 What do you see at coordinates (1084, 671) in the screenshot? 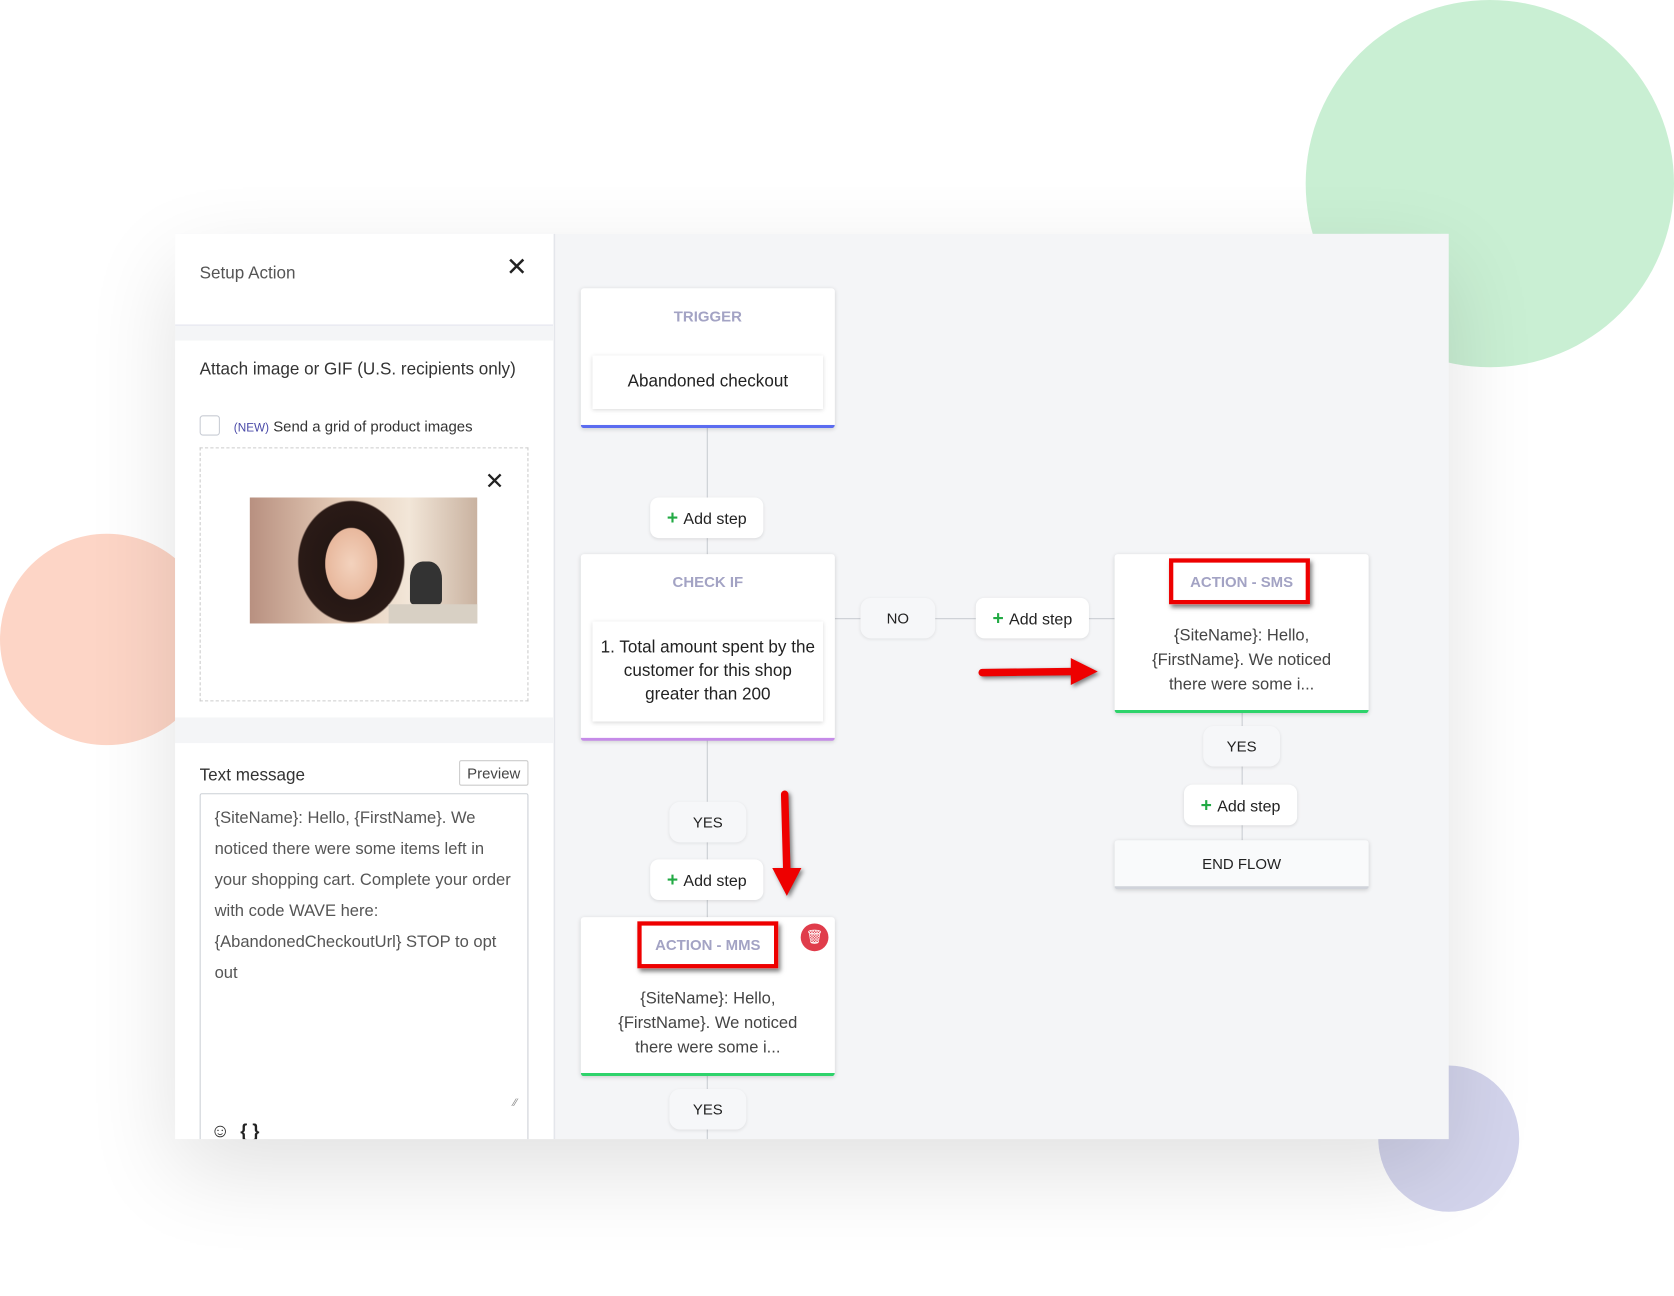
I see `arrow-right-head` at bounding box center [1084, 671].